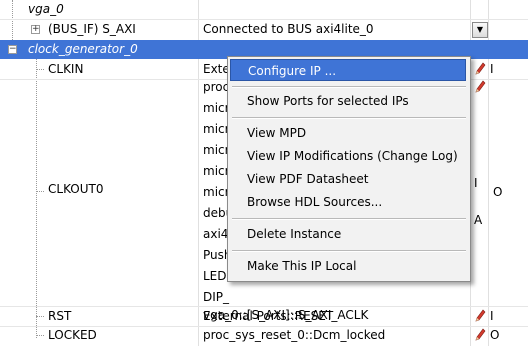  I want to click on clkout-net: axi4, so click(216, 234).